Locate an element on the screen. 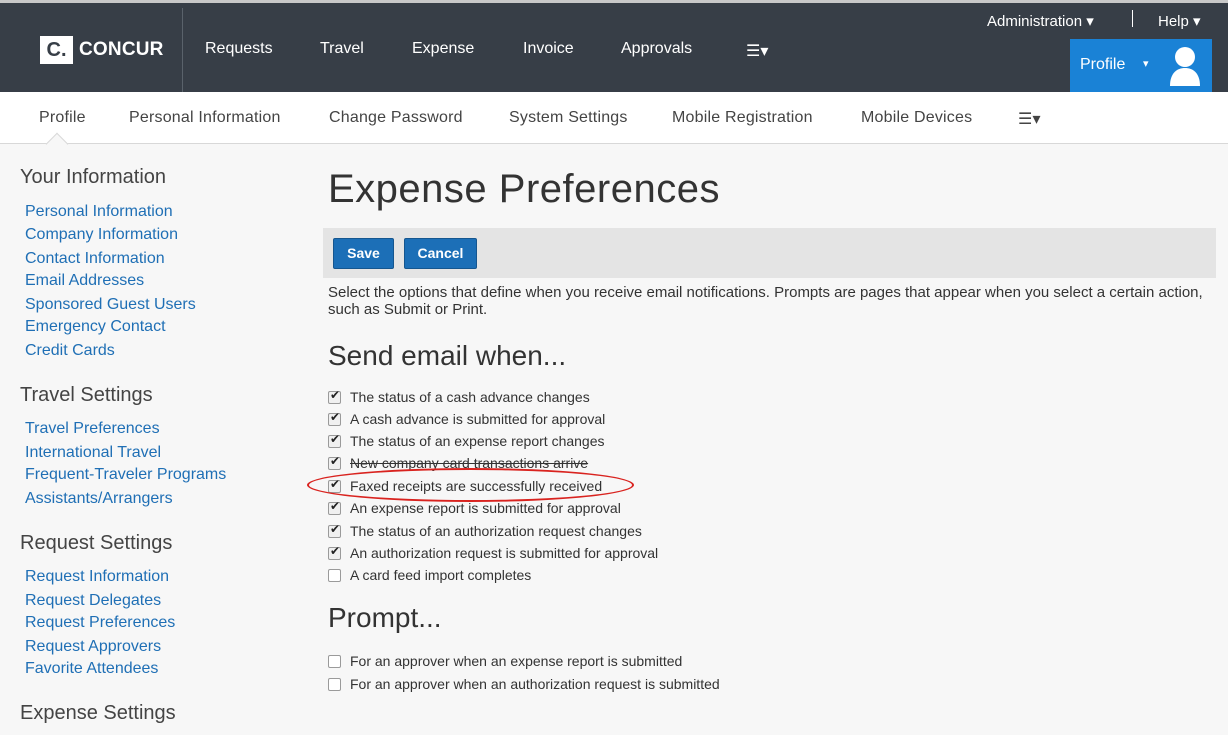 This screenshot has height=735, width=1228. sidebar-link-credit-cards: Credit Cards is located at coordinates (70, 351).